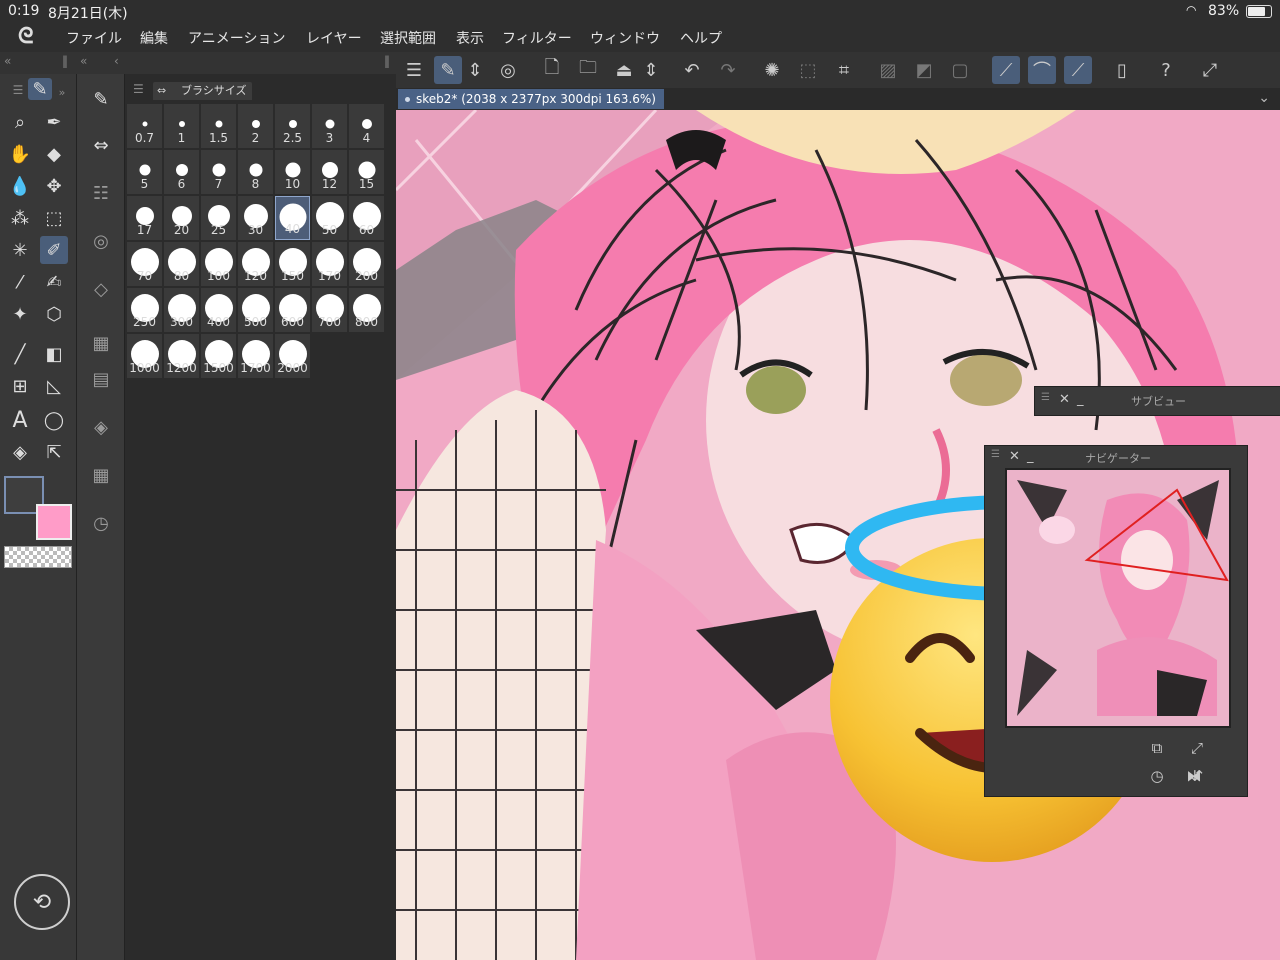  Describe the element at coordinates (20, 250) in the screenshot. I see `auto-select-tool-icon: ✳` at that location.